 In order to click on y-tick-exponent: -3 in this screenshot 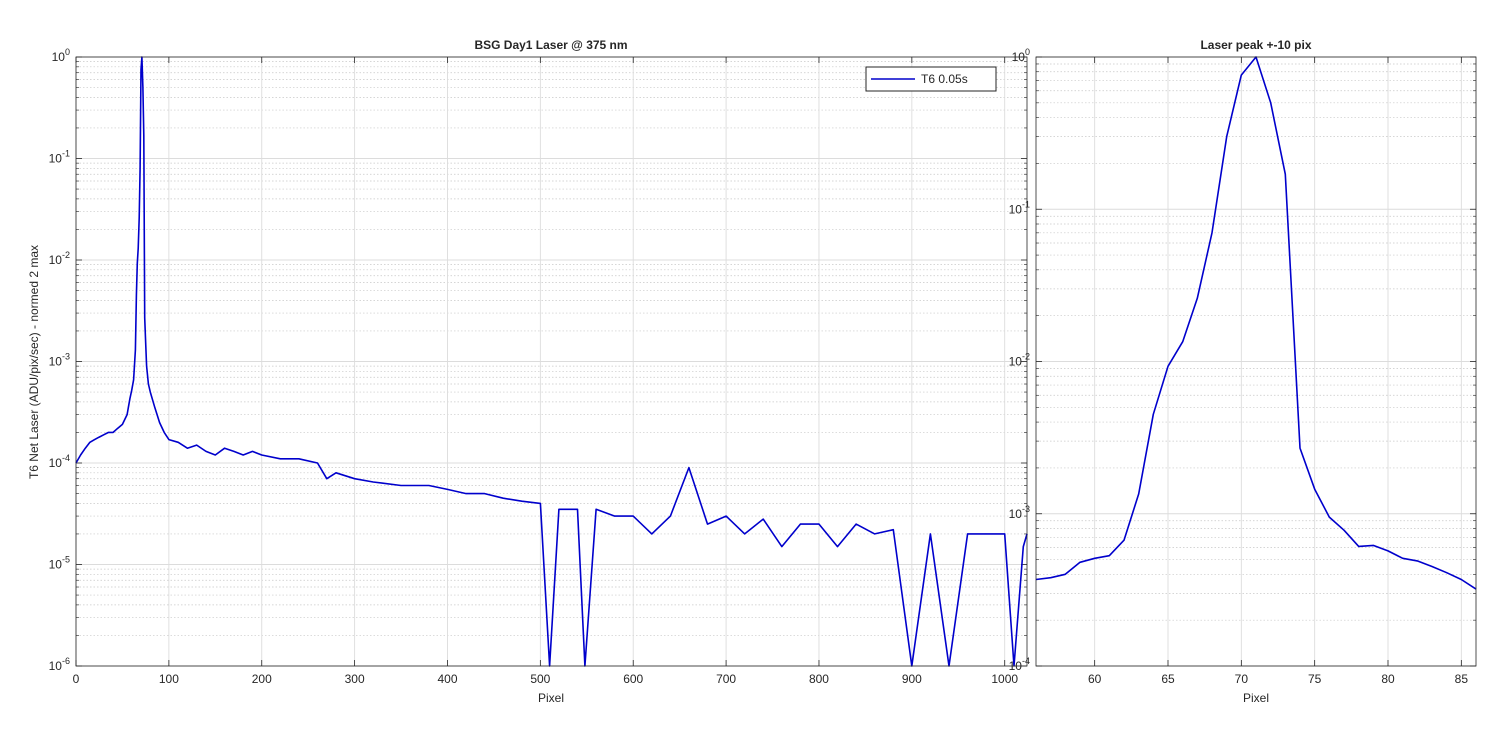, I will do `click(66, 357)`.